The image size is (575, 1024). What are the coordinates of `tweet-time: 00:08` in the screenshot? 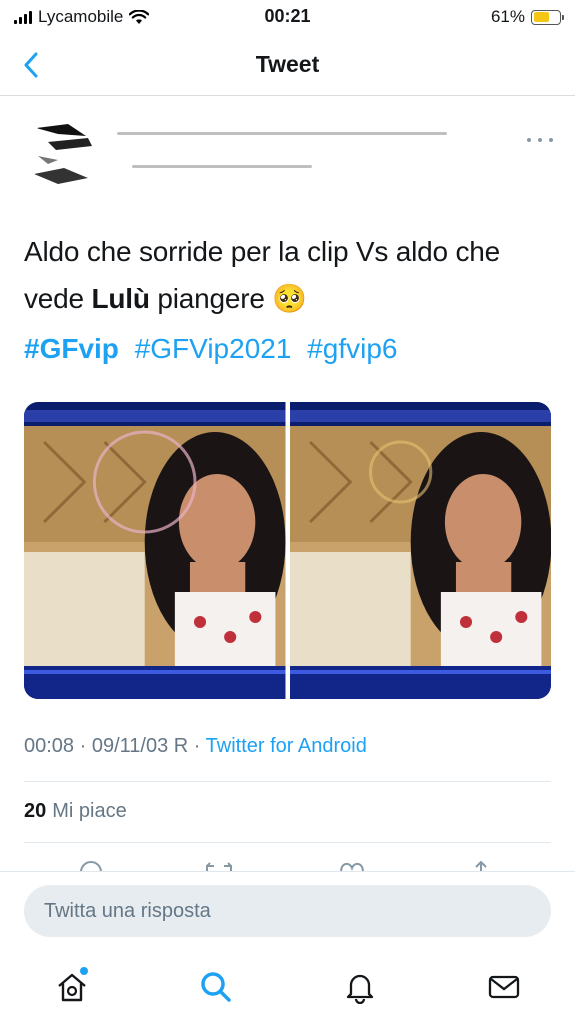 It's located at (49, 746).